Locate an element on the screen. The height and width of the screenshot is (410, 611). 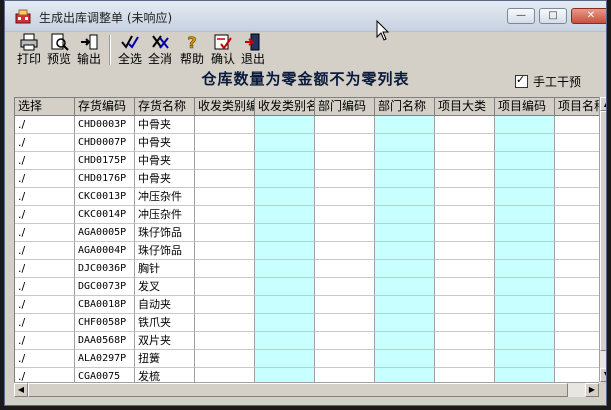
column-header-item-code: 存货编码 is located at coordinates (105, 107).